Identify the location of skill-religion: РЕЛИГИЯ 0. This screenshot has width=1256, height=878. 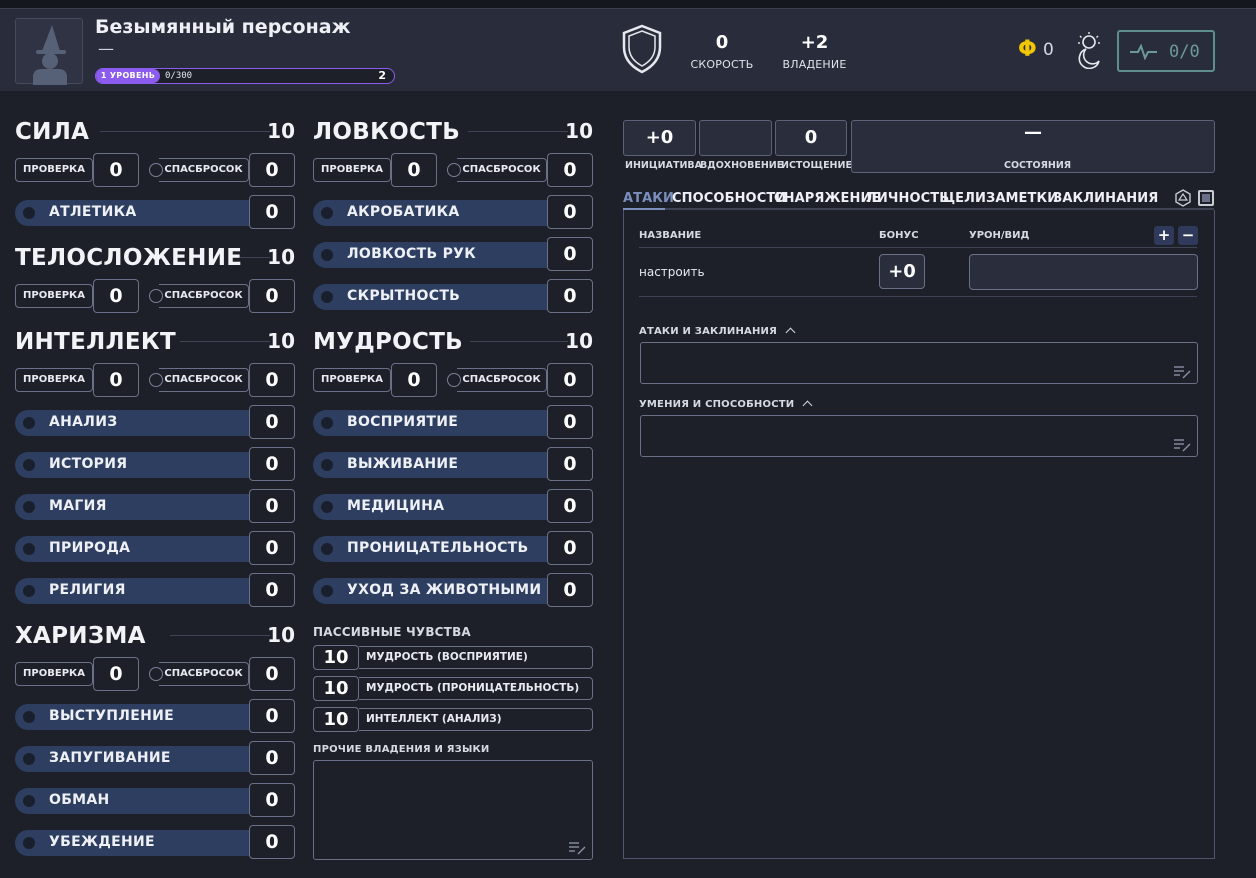
(155, 590).